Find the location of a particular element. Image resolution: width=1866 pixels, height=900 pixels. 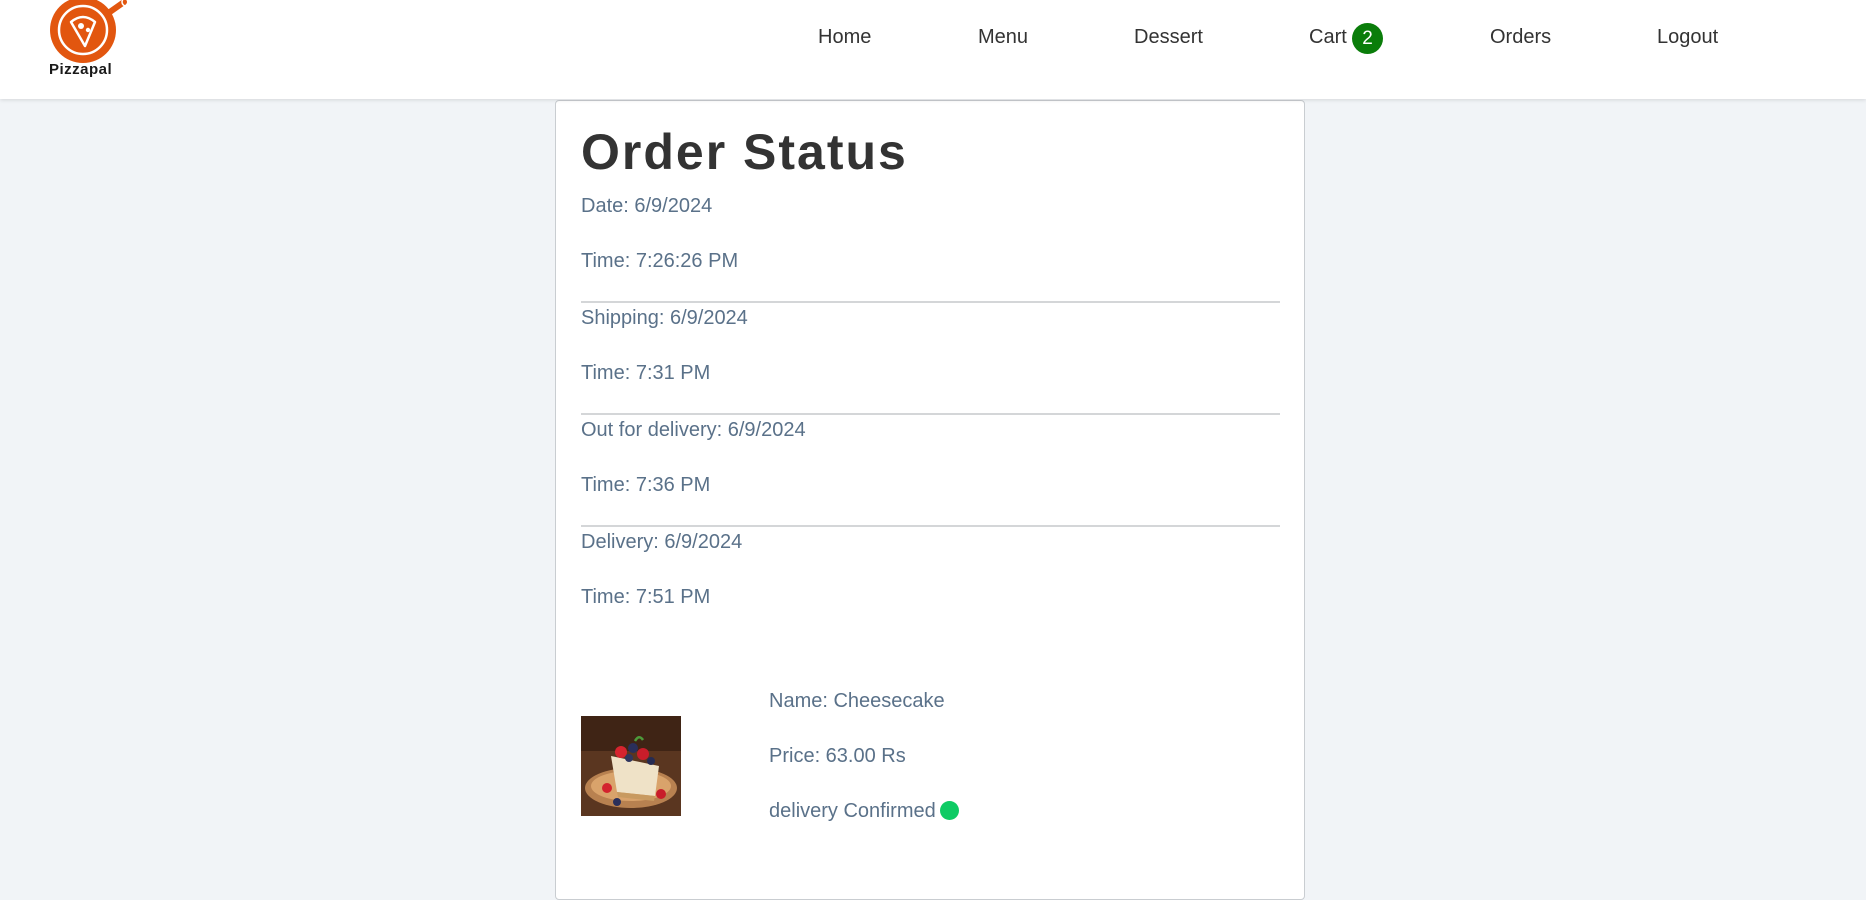

nav-dessert: Dessert is located at coordinates (1168, 37).